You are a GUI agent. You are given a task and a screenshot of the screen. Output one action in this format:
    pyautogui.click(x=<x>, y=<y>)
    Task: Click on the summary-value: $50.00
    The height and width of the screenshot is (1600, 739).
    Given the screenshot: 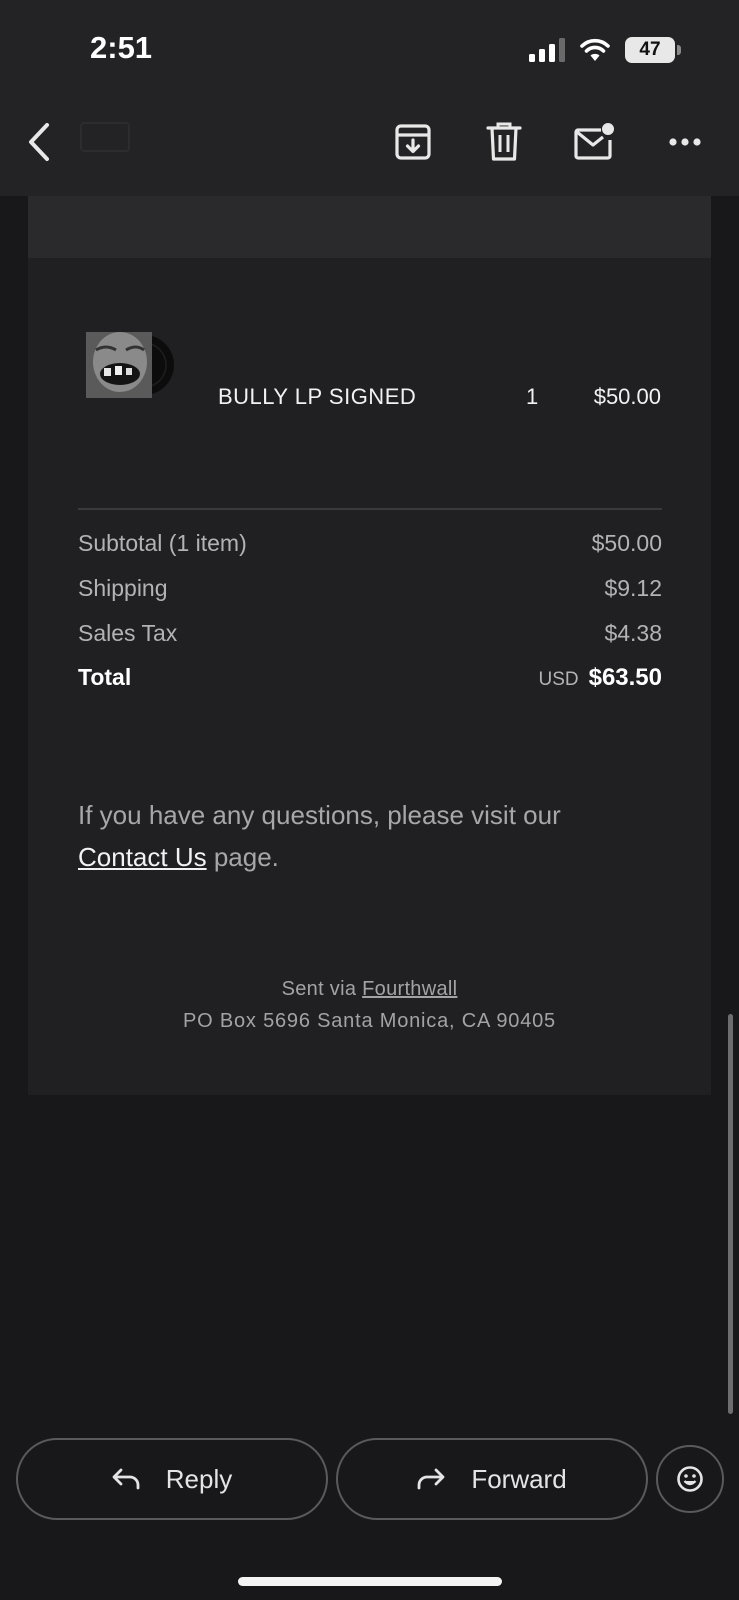 What is the action you would take?
    pyautogui.click(x=626, y=543)
    